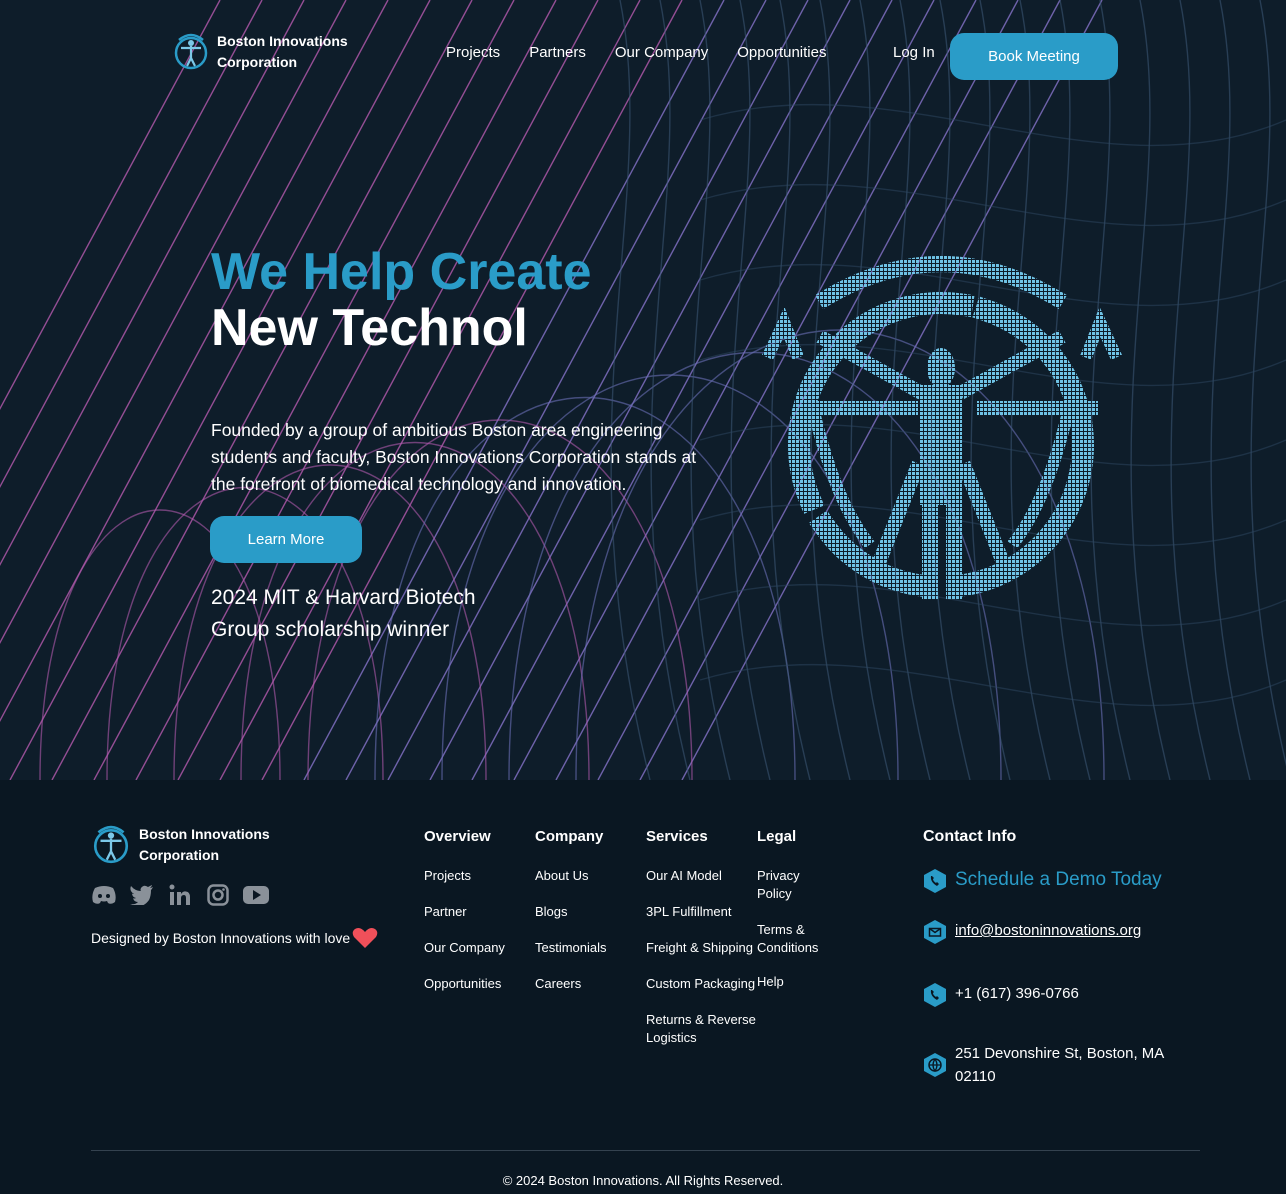 This screenshot has width=1286, height=1194. I want to click on col-title: Legal, so click(777, 836).